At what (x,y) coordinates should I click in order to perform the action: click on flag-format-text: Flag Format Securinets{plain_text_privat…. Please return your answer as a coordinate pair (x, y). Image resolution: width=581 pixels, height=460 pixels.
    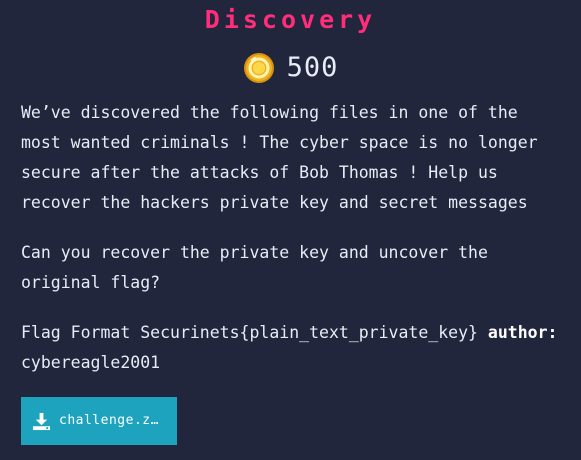
    Looking at the image, I should click on (249, 332).